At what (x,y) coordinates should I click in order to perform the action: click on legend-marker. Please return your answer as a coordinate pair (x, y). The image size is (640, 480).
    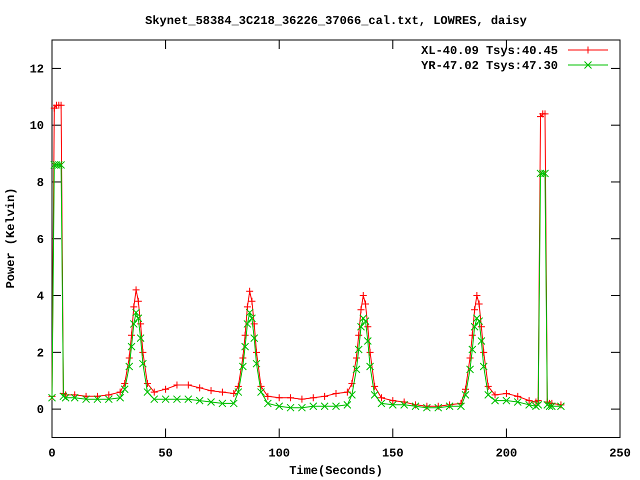
    Looking at the image, I should click on (588, 65).